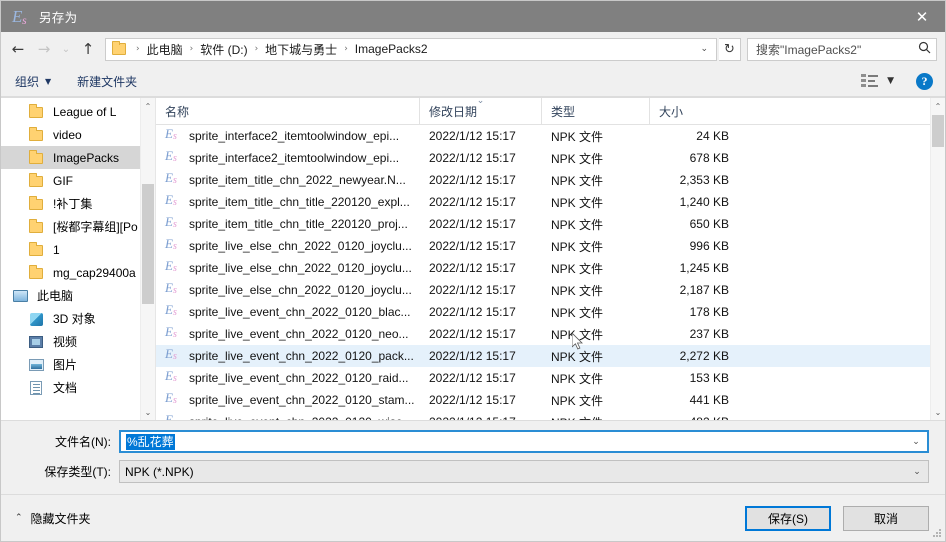  I want to click on sidebar-item-0: League of L, so click(78, 111).